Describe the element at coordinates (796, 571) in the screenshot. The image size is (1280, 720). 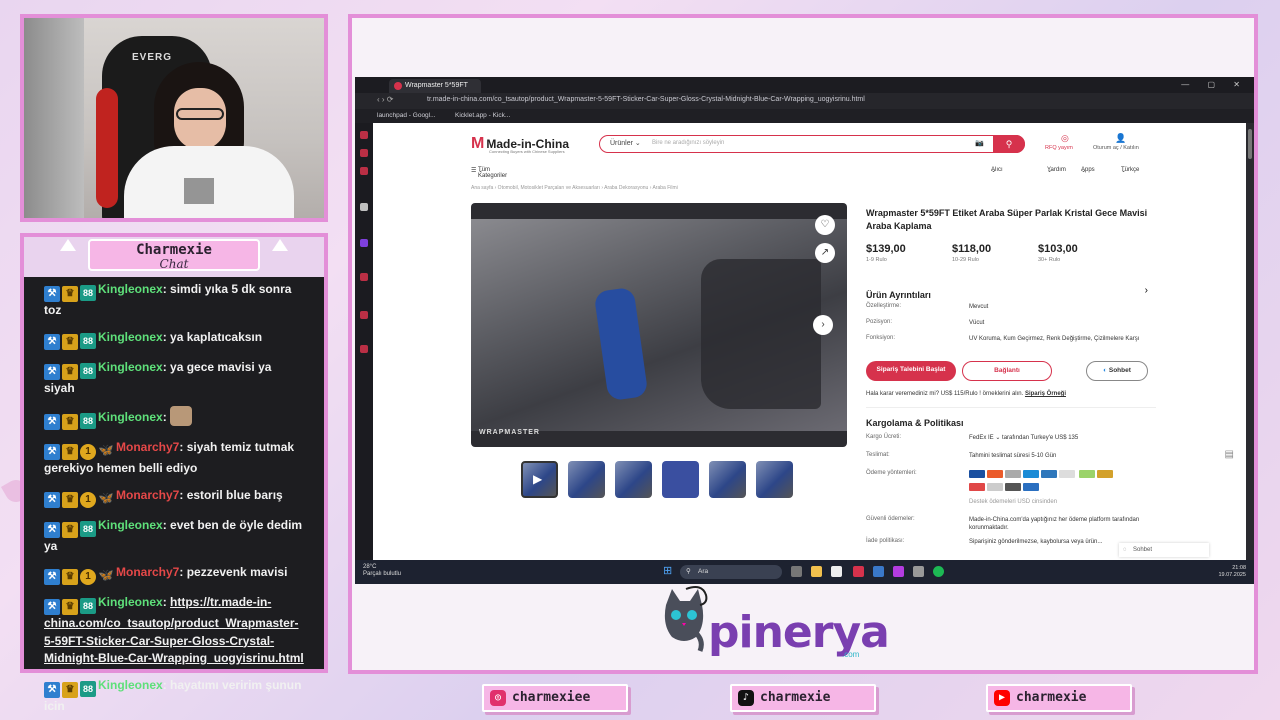
I see `task-view-icon` at that location.